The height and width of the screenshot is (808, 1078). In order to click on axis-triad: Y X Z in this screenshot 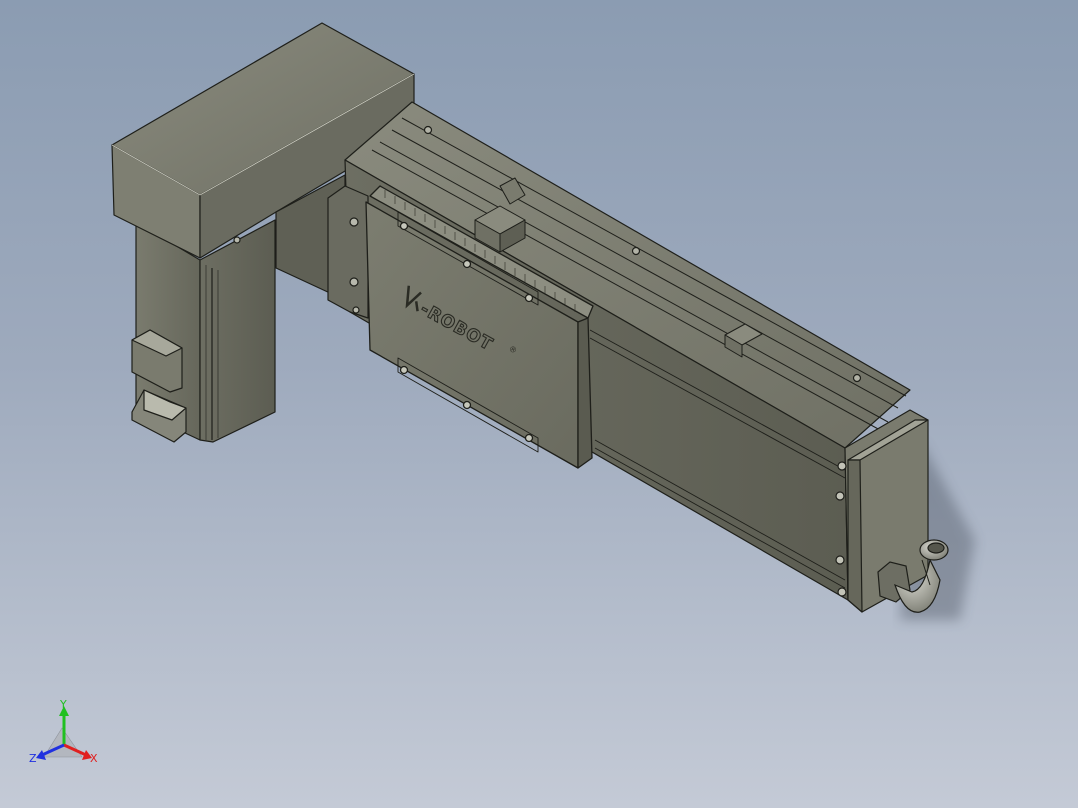, I will do `click(63, 731)`.